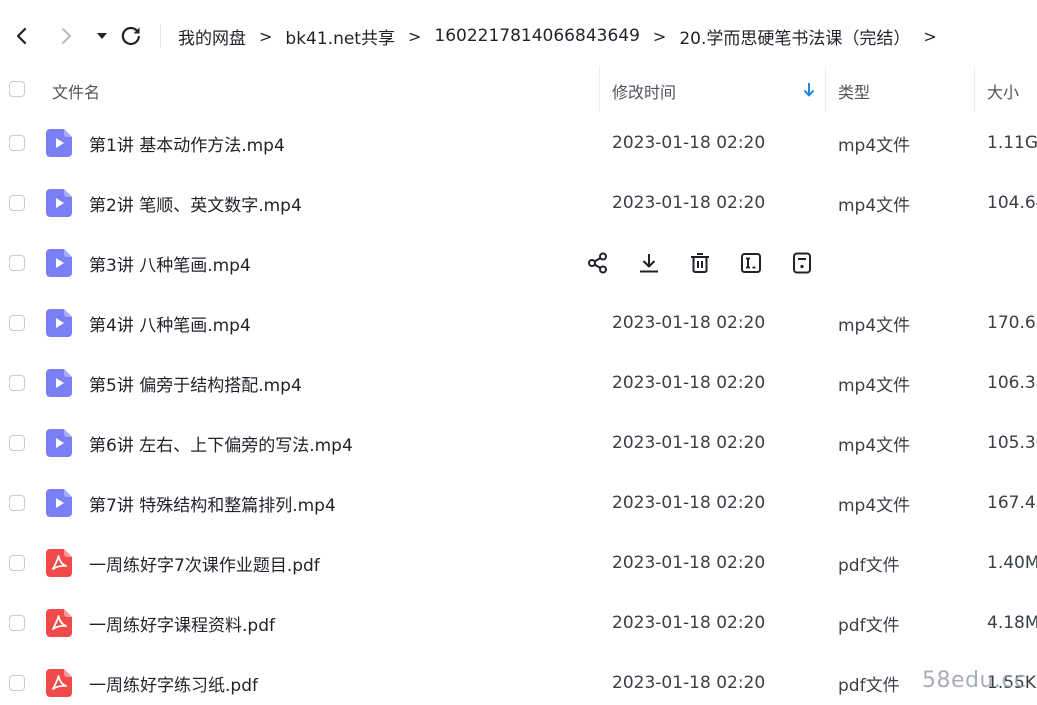  What do you see at coordinates (854, 91) in the screenshot?
I see `column-type-header: 类型` at bounding box center [854, 91].